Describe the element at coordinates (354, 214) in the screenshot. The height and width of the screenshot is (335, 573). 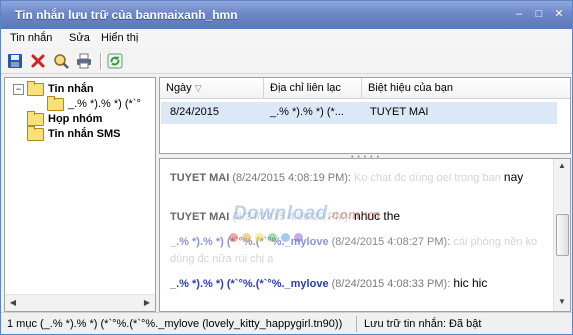
I see `watermark-tld: .com.vn` at that location.